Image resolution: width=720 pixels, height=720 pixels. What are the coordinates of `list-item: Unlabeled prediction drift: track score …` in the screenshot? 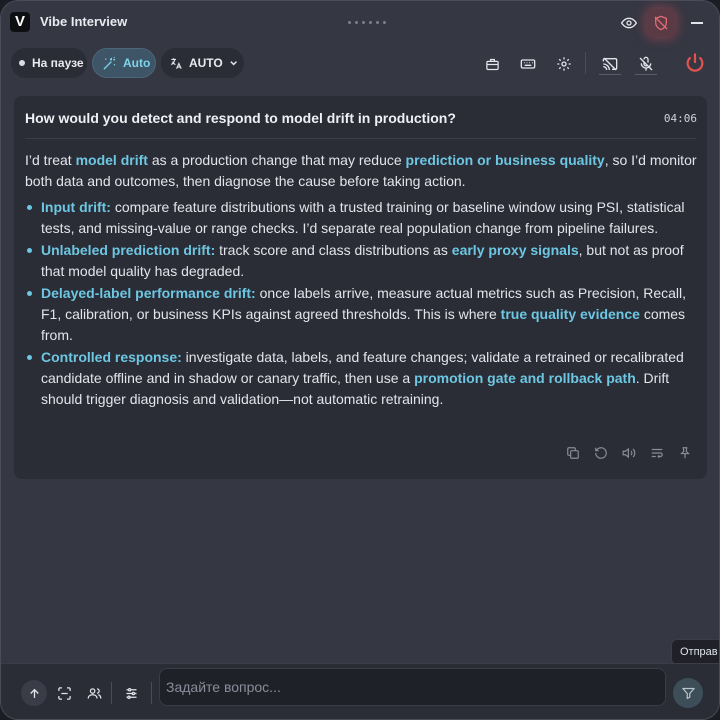 It's located at (362, 261).